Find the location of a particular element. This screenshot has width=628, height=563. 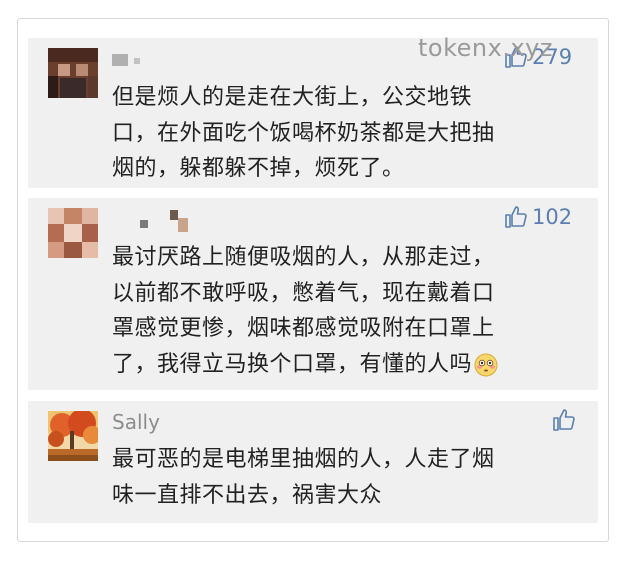

username: Sally is located at coordinates (136, 422).